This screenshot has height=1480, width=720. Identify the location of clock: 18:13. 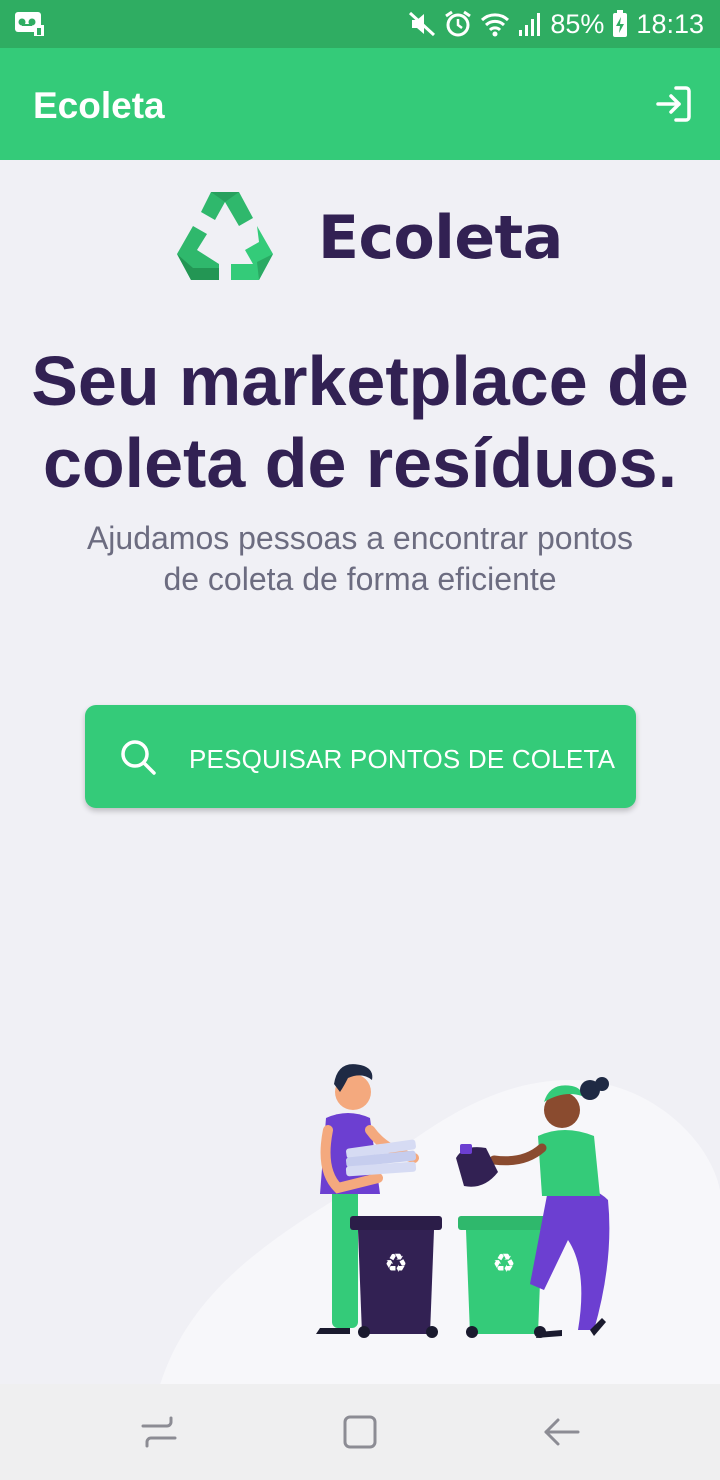
(670, 23).